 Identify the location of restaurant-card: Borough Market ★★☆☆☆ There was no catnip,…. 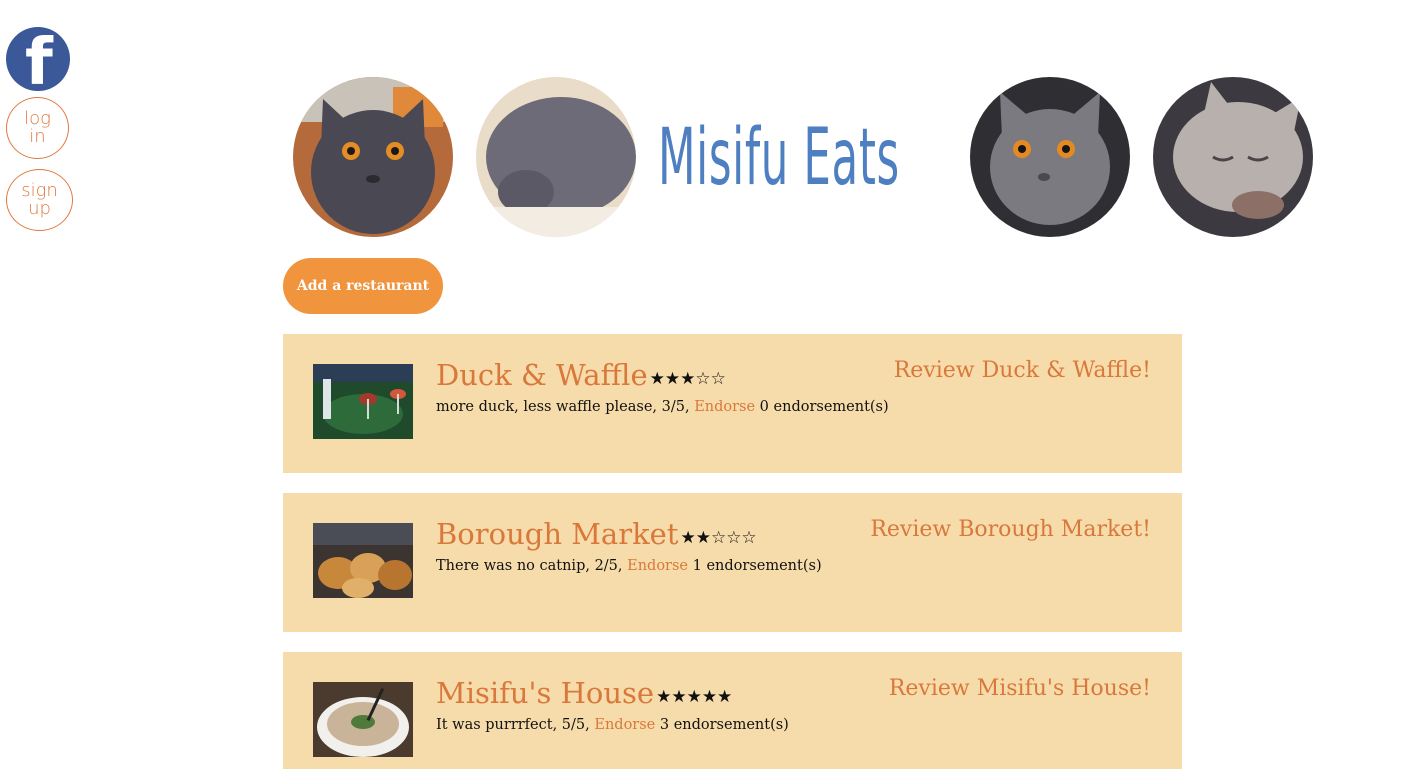
(732, 562).